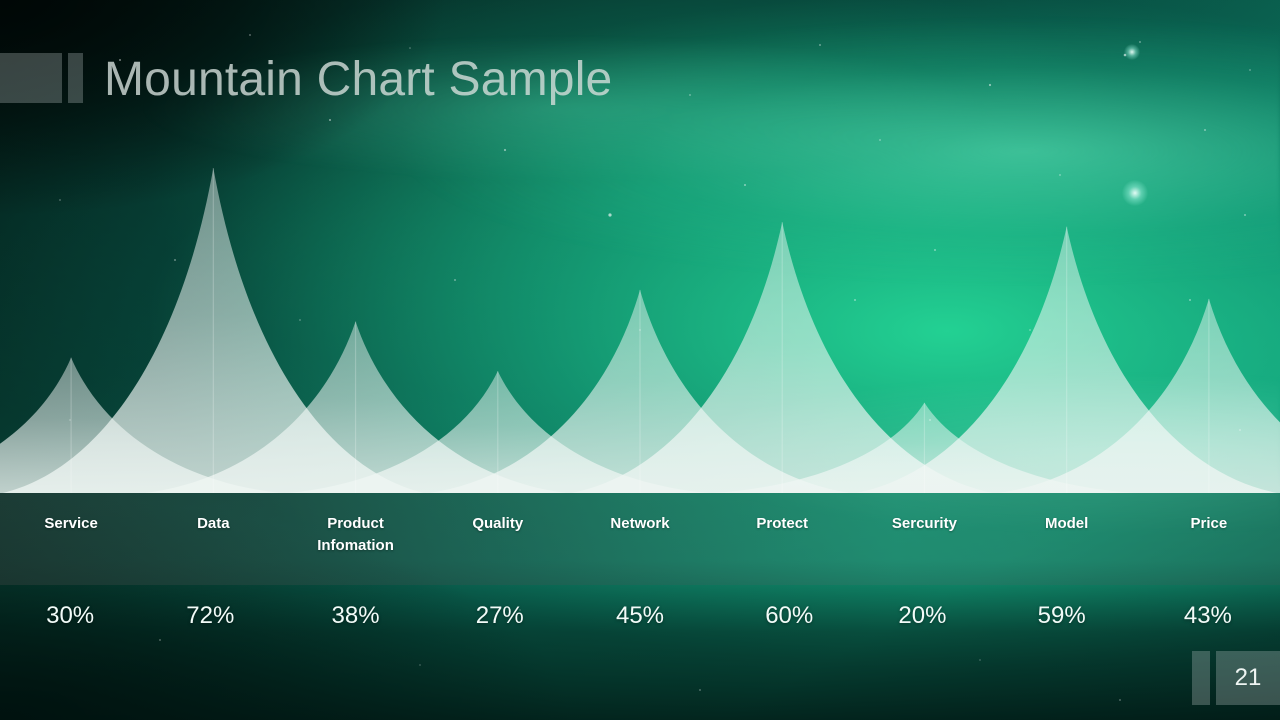 The image size is (1280, 720). I want to click on category-label: Service, so click(75, 524).